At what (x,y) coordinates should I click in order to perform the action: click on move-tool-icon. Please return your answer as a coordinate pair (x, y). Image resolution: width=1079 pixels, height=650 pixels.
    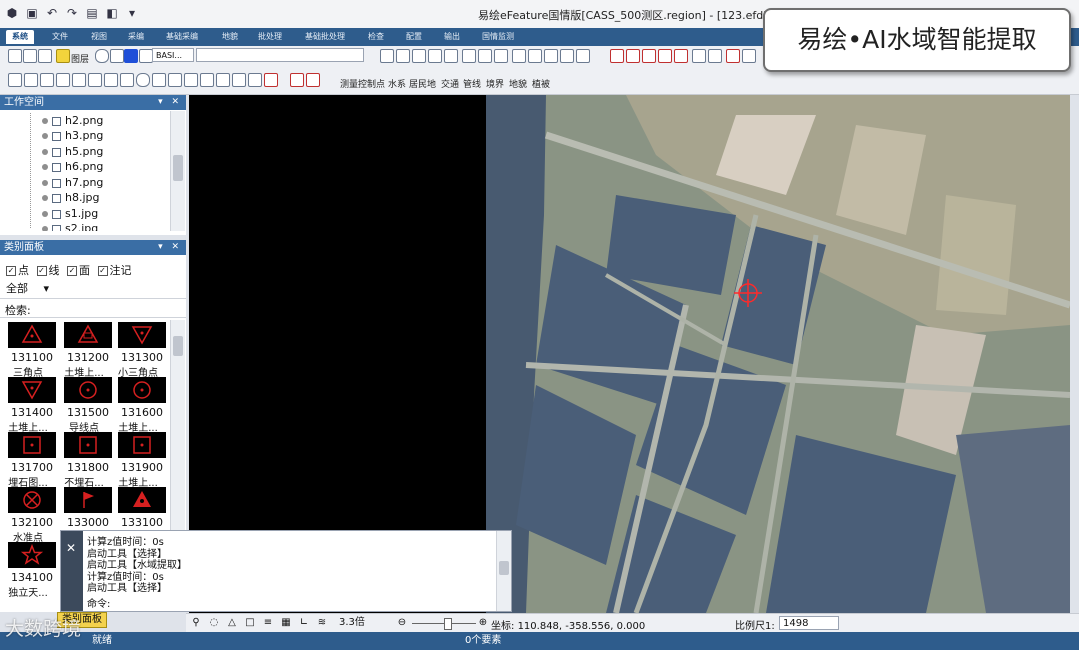
    Looking at the image, I should click on (649, 56).